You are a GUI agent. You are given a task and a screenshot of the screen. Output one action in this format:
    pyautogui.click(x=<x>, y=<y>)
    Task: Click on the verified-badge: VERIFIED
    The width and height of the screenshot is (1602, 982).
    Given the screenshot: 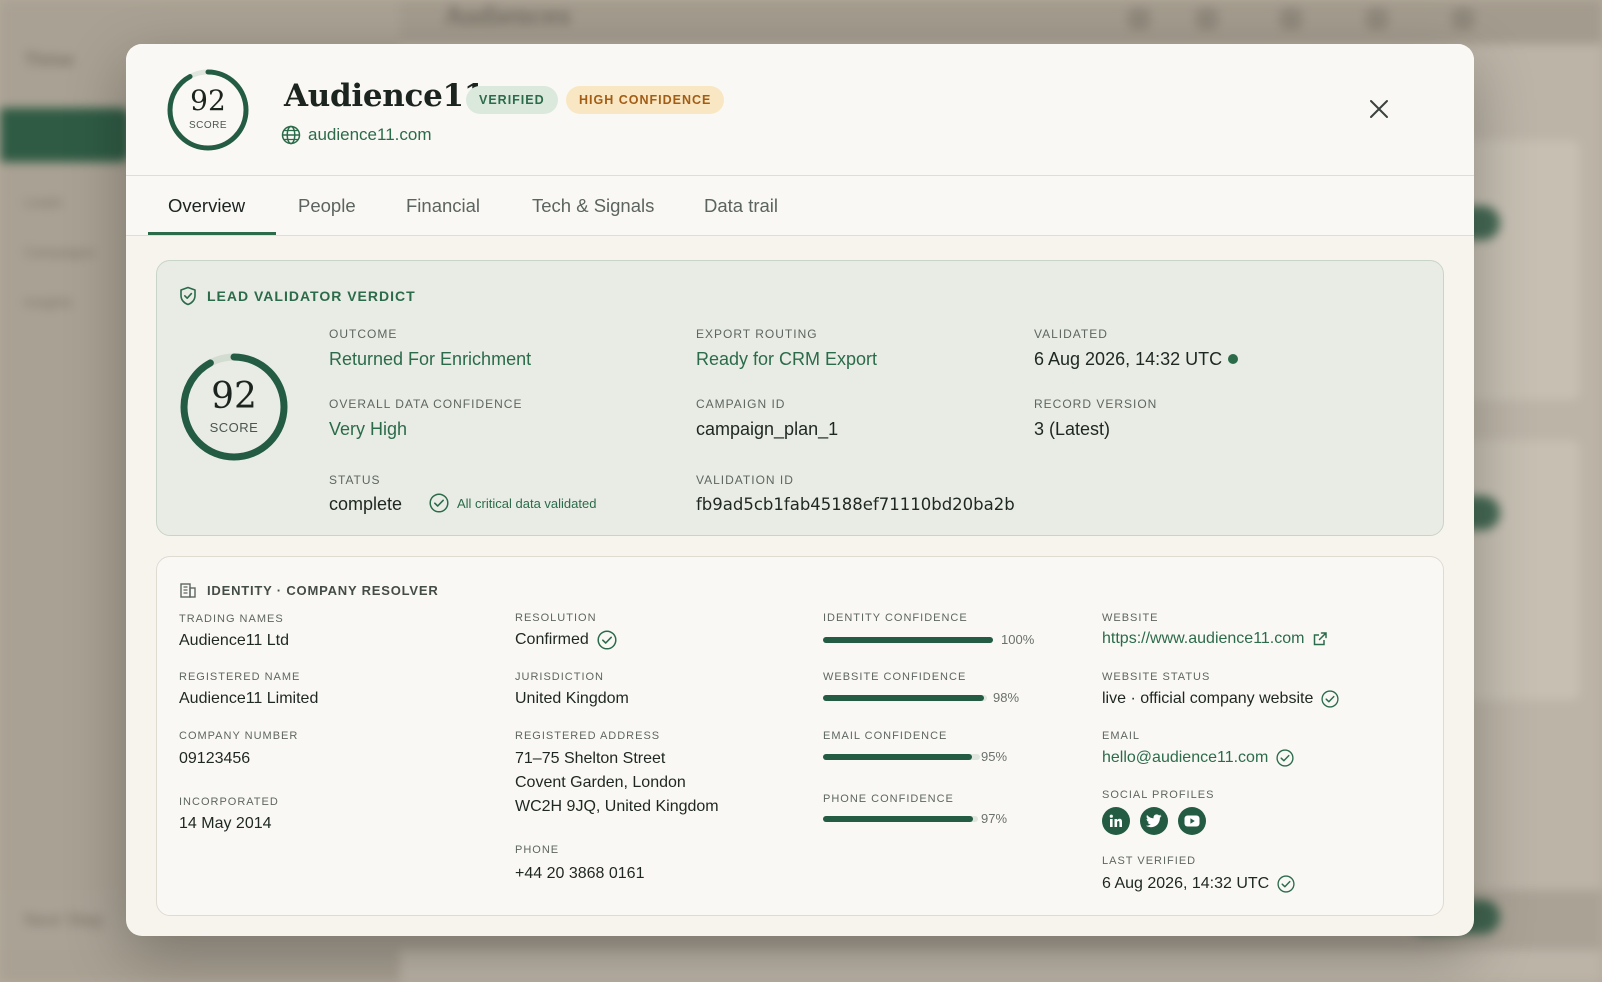 What is the action you would take?
    pyautogui.click(x=512, y=100)
    